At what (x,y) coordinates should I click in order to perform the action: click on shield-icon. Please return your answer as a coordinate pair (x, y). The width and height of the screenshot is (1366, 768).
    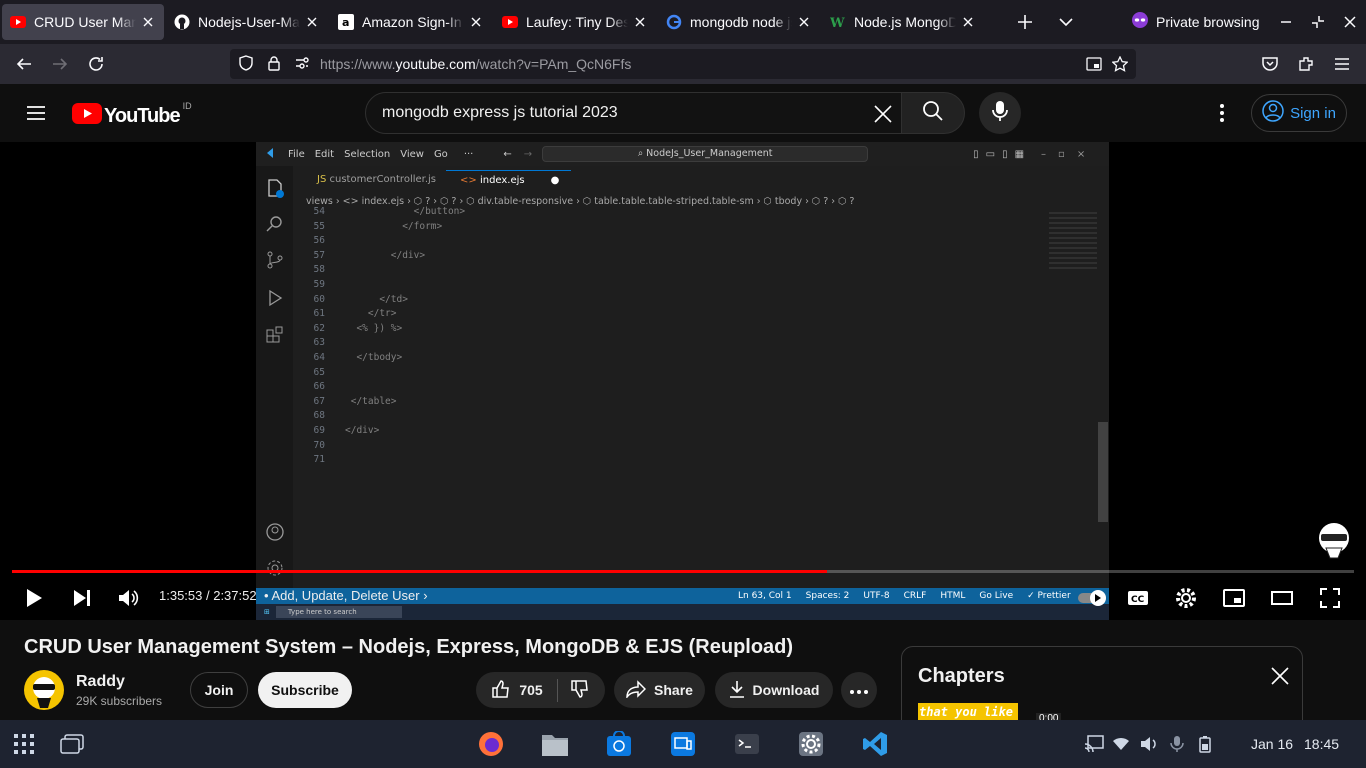
    Looking at the image, I should click on (246, 64).